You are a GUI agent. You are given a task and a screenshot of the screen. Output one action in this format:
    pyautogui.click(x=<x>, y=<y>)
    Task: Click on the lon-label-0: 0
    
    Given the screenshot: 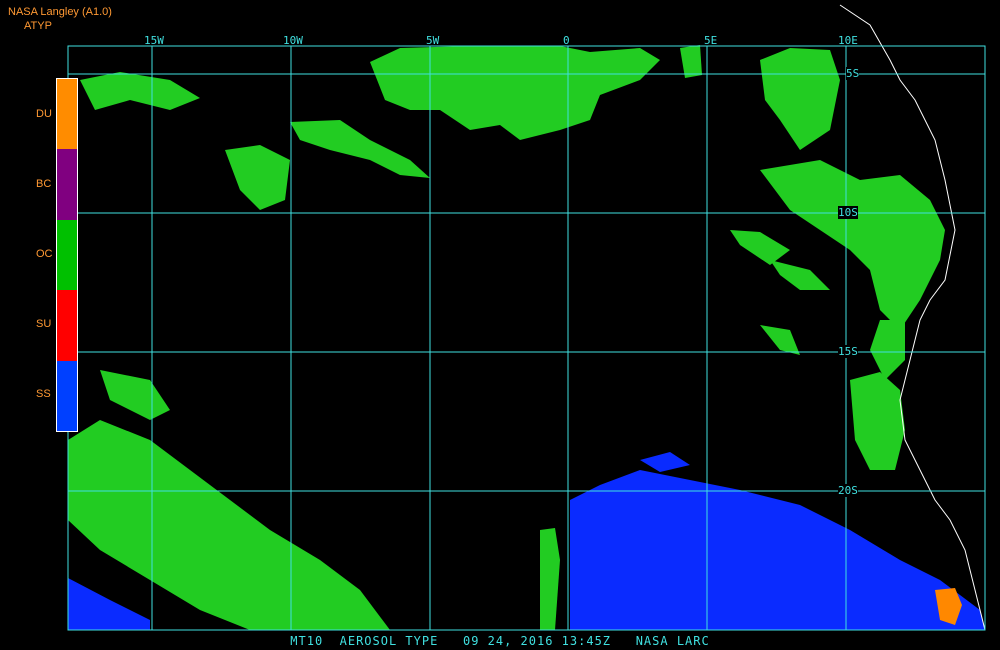 What is the action you would take?
    pyautogui.click(x=566, y=40)
    